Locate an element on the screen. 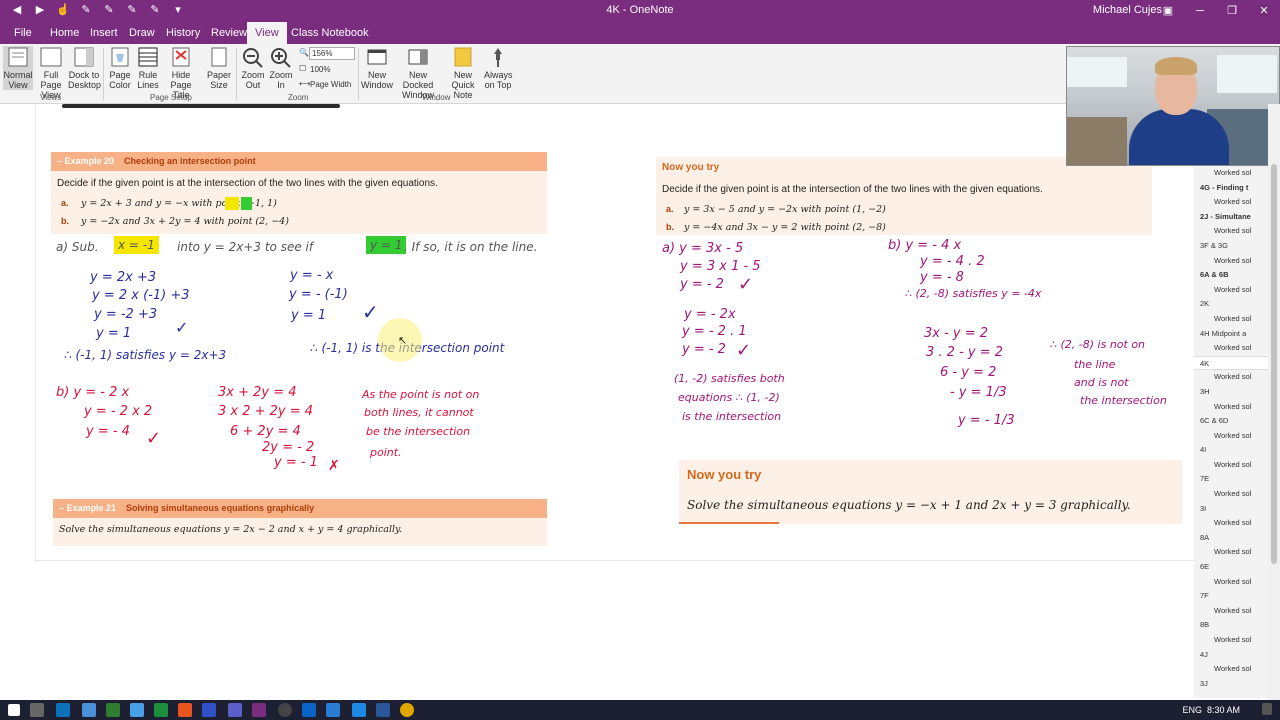 This screenshot has width=1280, height=720. webcam-window is located at coordinates (1097, 72).